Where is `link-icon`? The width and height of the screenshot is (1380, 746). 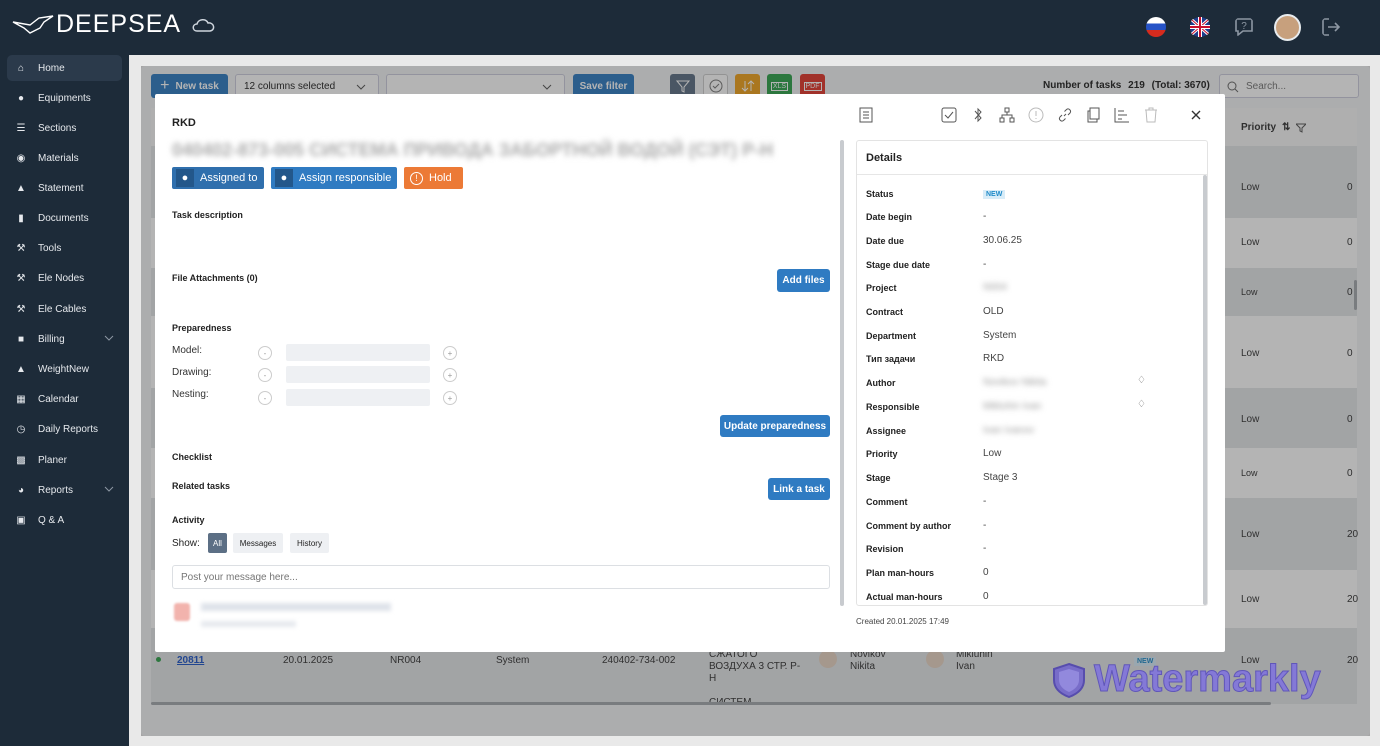 link-icon is located at coordinates (1065, 115).